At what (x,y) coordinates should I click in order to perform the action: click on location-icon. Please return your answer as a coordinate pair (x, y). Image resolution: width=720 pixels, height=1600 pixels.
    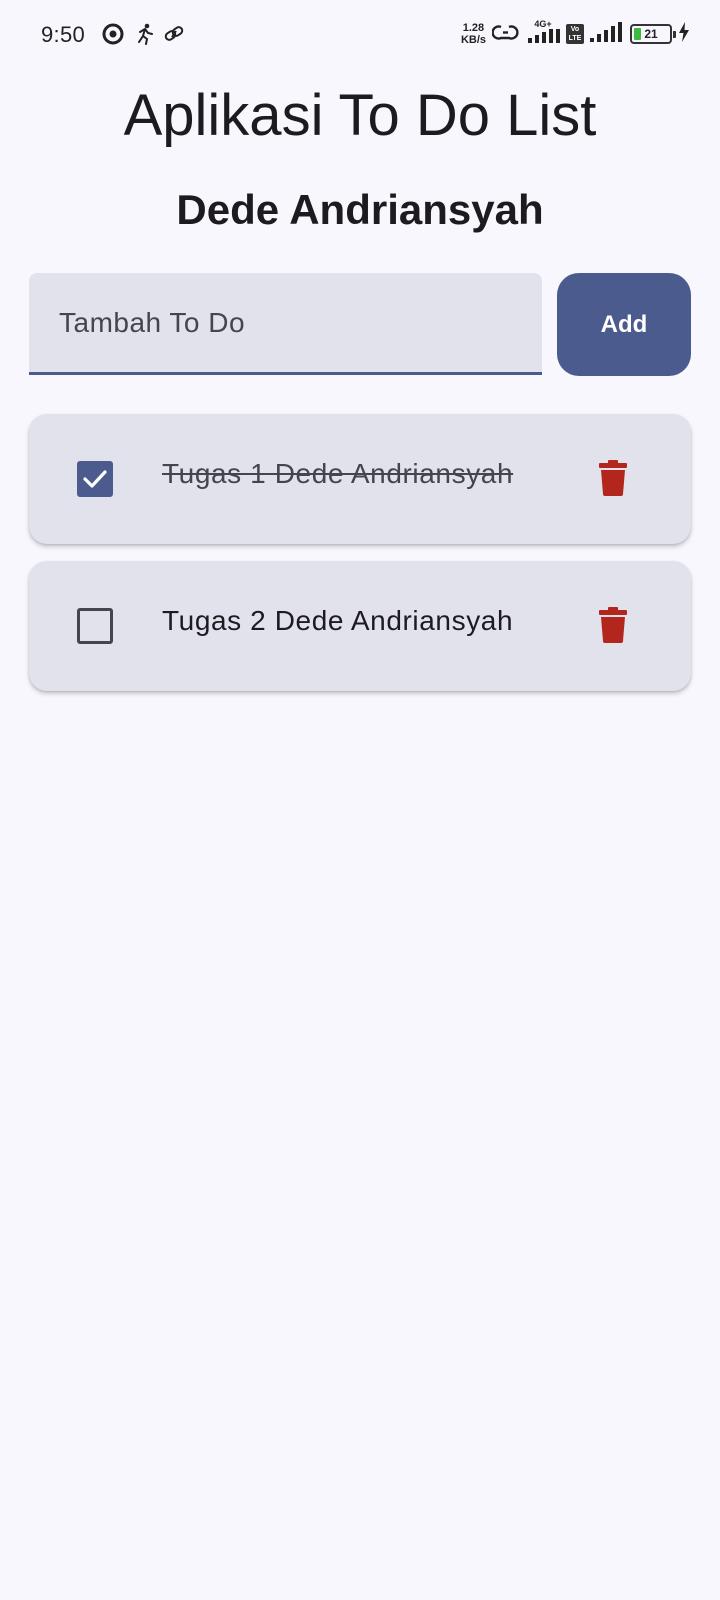
    Looking at the image, I should click on (113, 36).